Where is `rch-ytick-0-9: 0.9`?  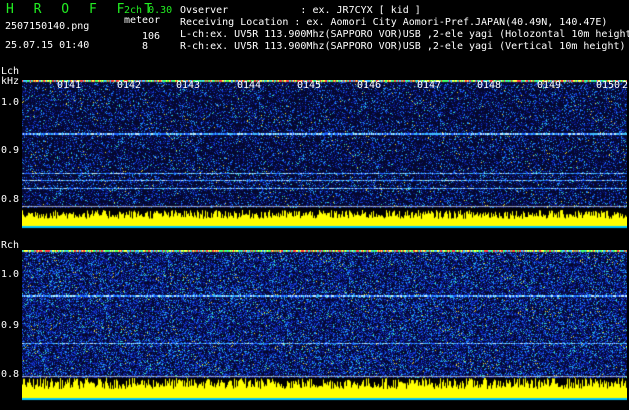 rch-ytick-0-9: 0.9 is located at coordinates (10, 325).